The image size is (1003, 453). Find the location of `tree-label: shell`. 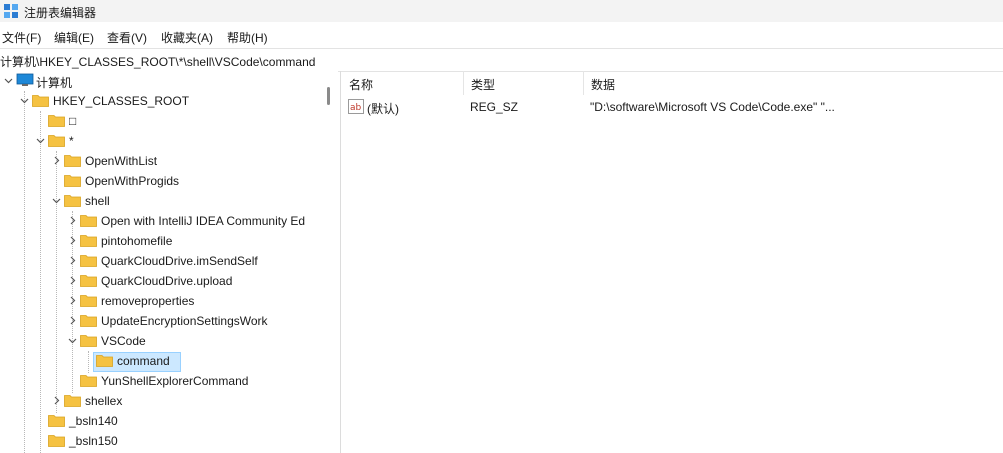

tree-label: shell is located at coordinates (97, 201).